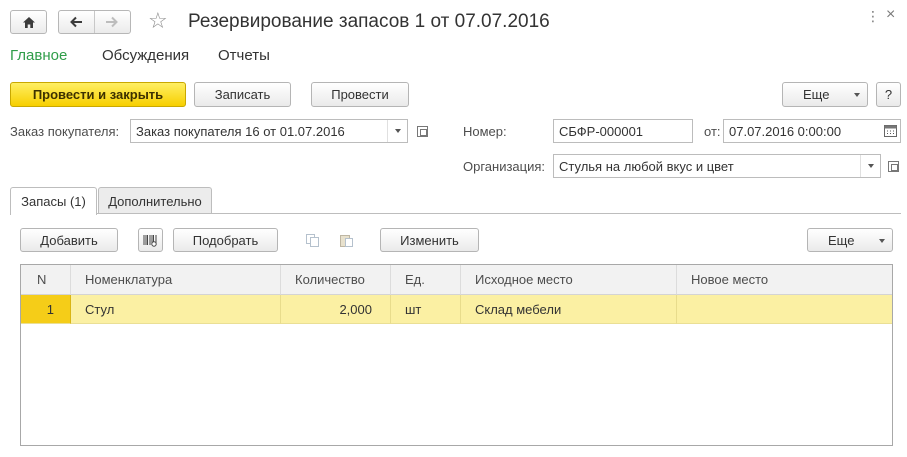  I want to click on organization-open-button, so click(893, 166).